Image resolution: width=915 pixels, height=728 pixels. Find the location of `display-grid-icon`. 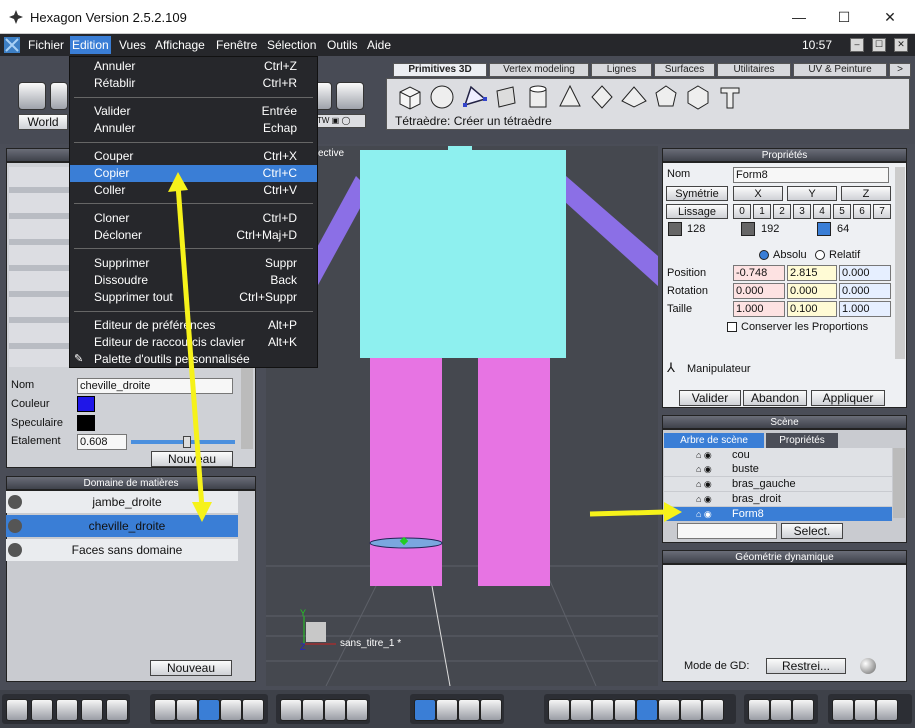

display-grid-icon is located at coordinates (253, 710).